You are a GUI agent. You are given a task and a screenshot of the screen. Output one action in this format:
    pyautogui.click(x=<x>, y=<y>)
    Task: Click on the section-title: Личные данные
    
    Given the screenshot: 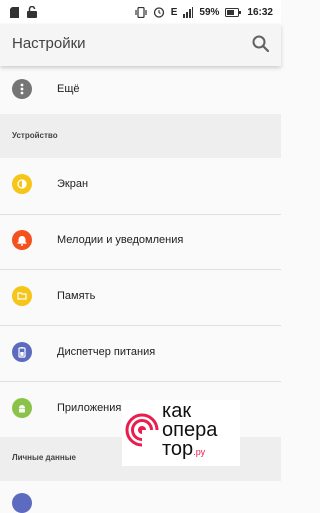 What is the action you would take?
    pyautogui.click(x=44, y=457)
    